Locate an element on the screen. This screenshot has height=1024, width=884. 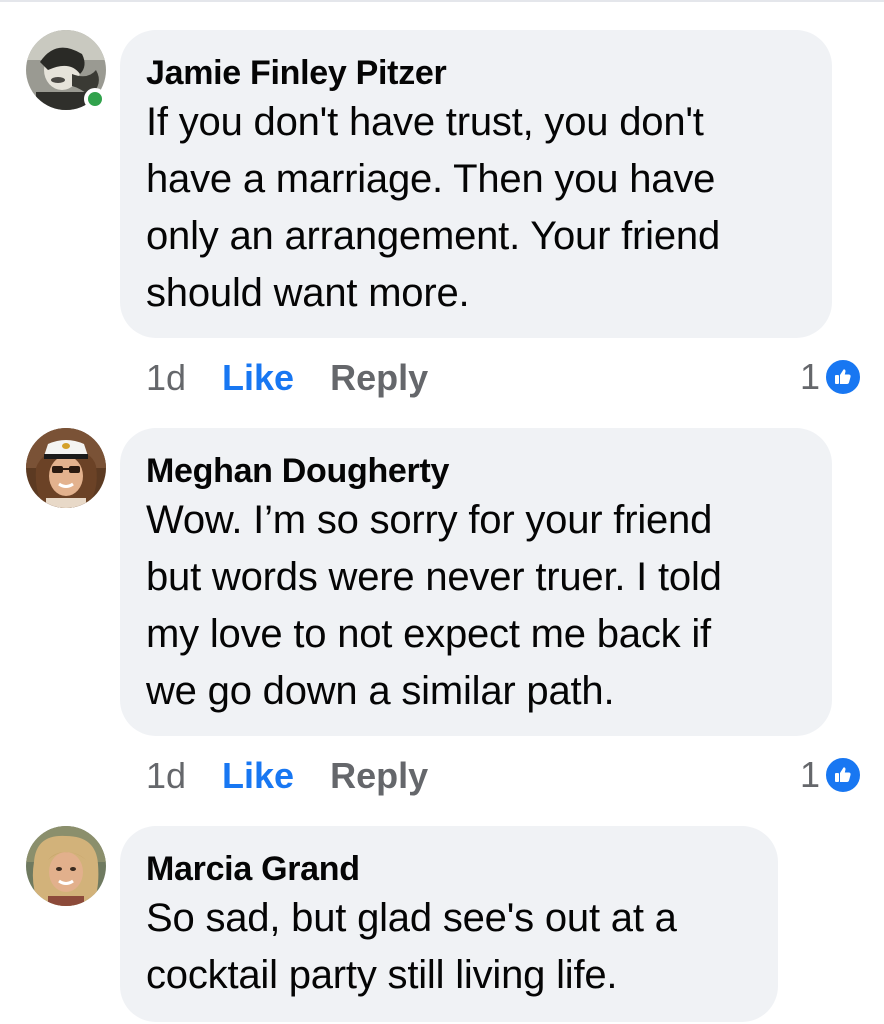
online-status-dot is located at coordinates (95, 99).